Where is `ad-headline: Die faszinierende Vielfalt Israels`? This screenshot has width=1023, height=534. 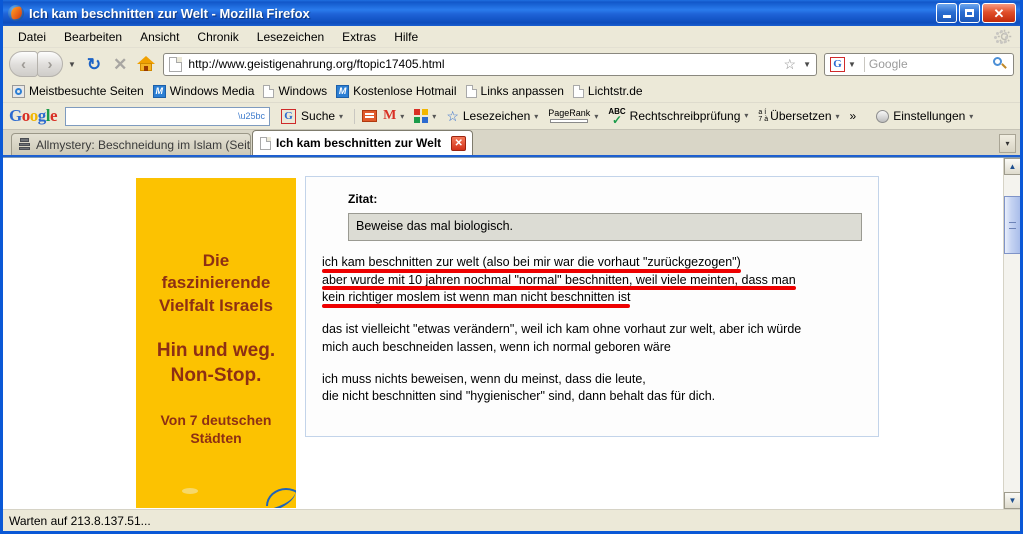
ad-headline: Die faszinierende Vielfalt Israels is located at coordinates (216, 283).